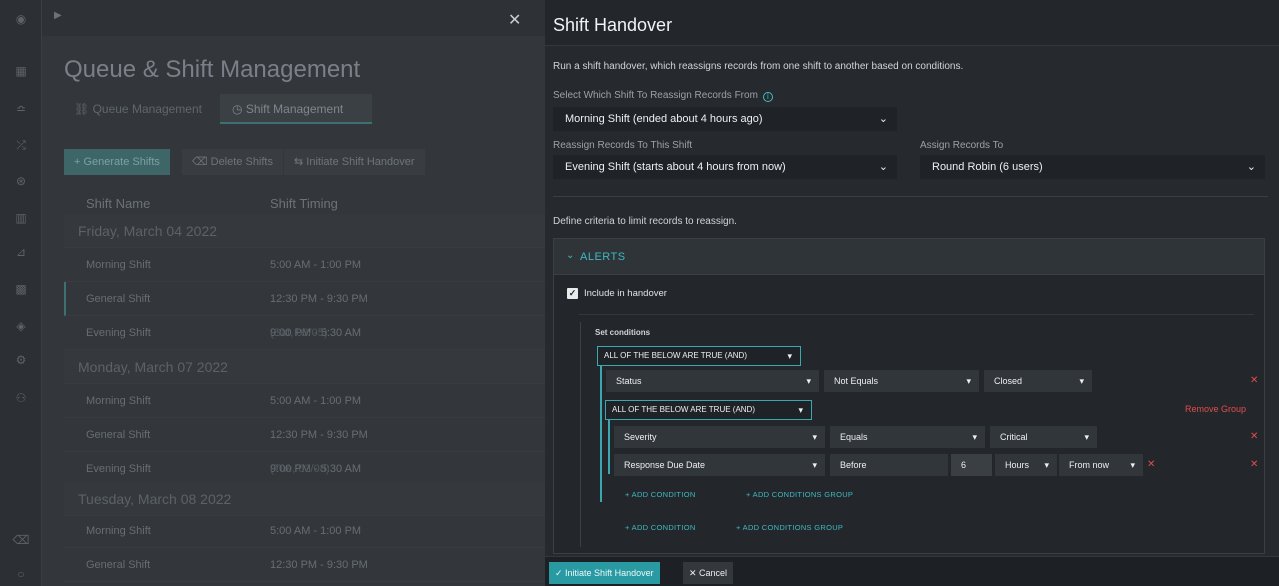 The height and width of the screenshot is (586, 1279). Describe the element at coordinates (58, 15) in the screenshot. I see `expand-icon: ▶` at that location.